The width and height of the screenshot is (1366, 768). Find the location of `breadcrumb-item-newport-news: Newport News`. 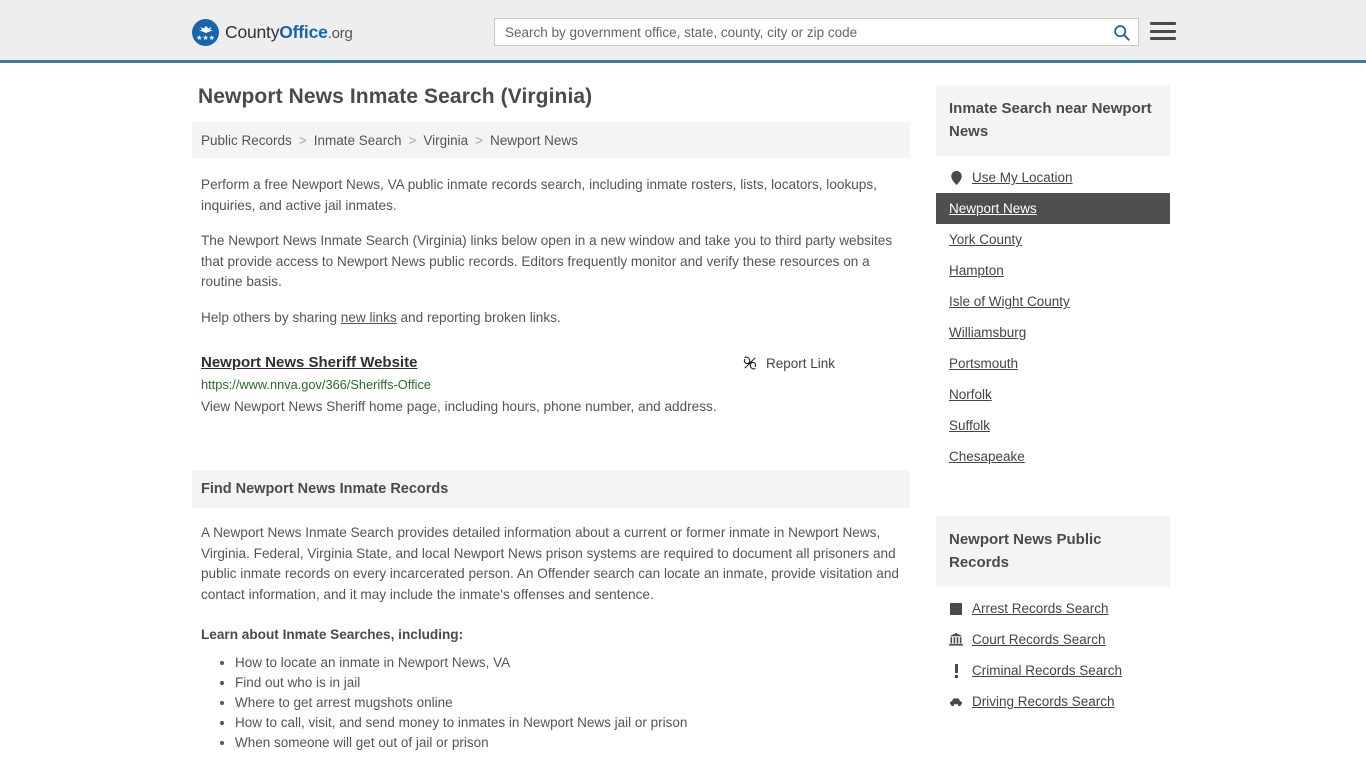

breadcrumb-item-newport-news: Newport News is located at coordinates (534, 140).